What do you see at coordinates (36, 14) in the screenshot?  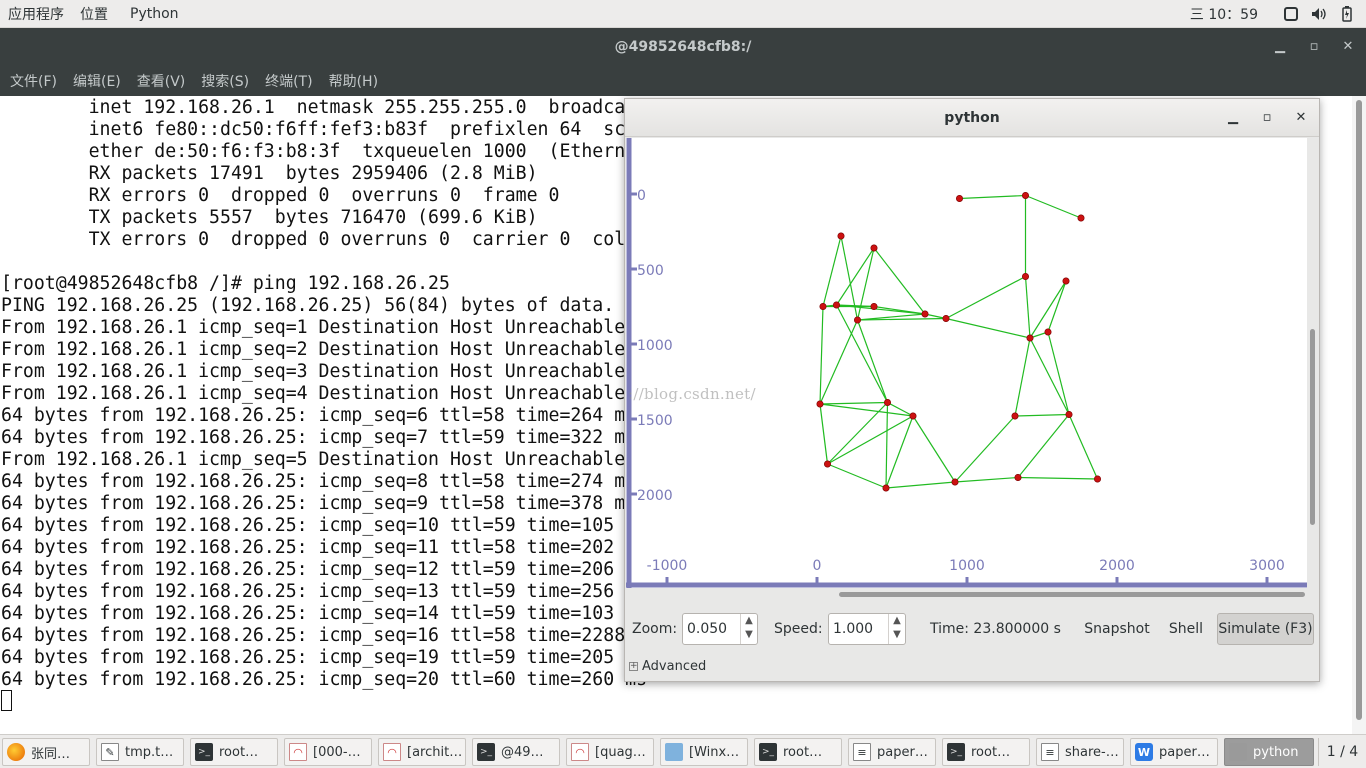 I see `applications-menu: 应用程序` at bounding box center [36, 14].